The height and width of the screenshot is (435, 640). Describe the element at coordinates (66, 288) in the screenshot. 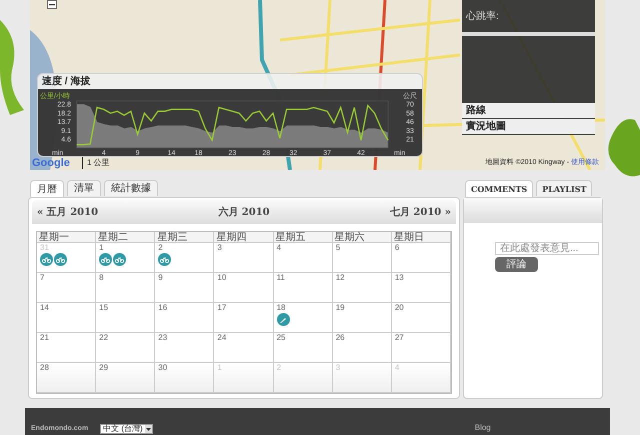

I see `calendar-day-cell: 7` at that location.